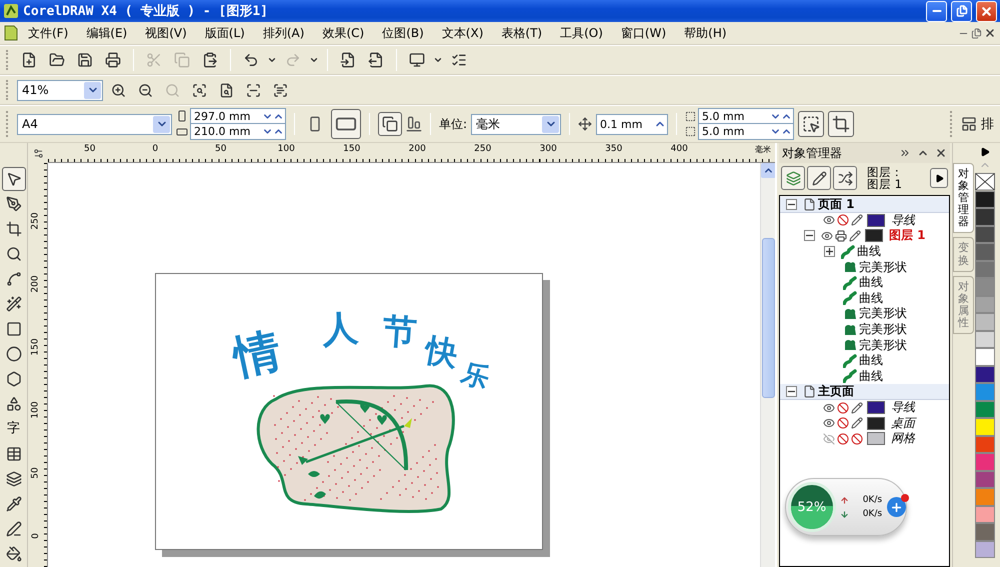 Image resolution: width=1000 pixels, height=567 pixels. Describe the element at coordinates (907, 235) in the screenshot. I see `layer-name: 图层 1` at that location.